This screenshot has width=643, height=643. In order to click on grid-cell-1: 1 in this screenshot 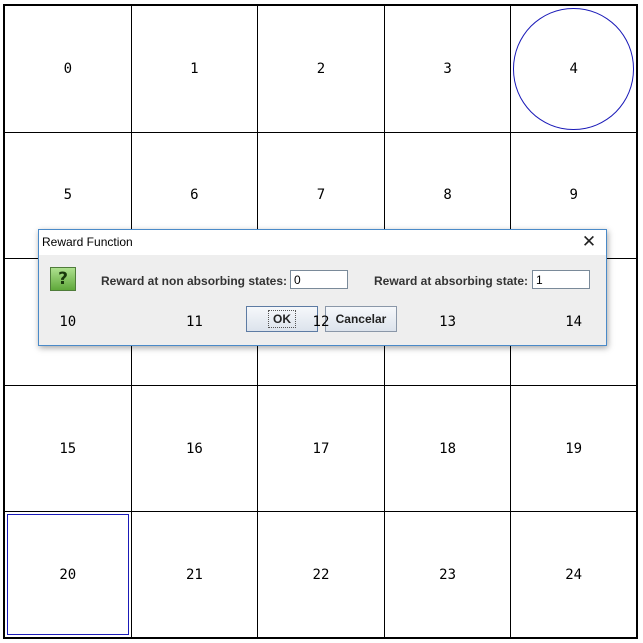, I will do `click(195, 69)`.